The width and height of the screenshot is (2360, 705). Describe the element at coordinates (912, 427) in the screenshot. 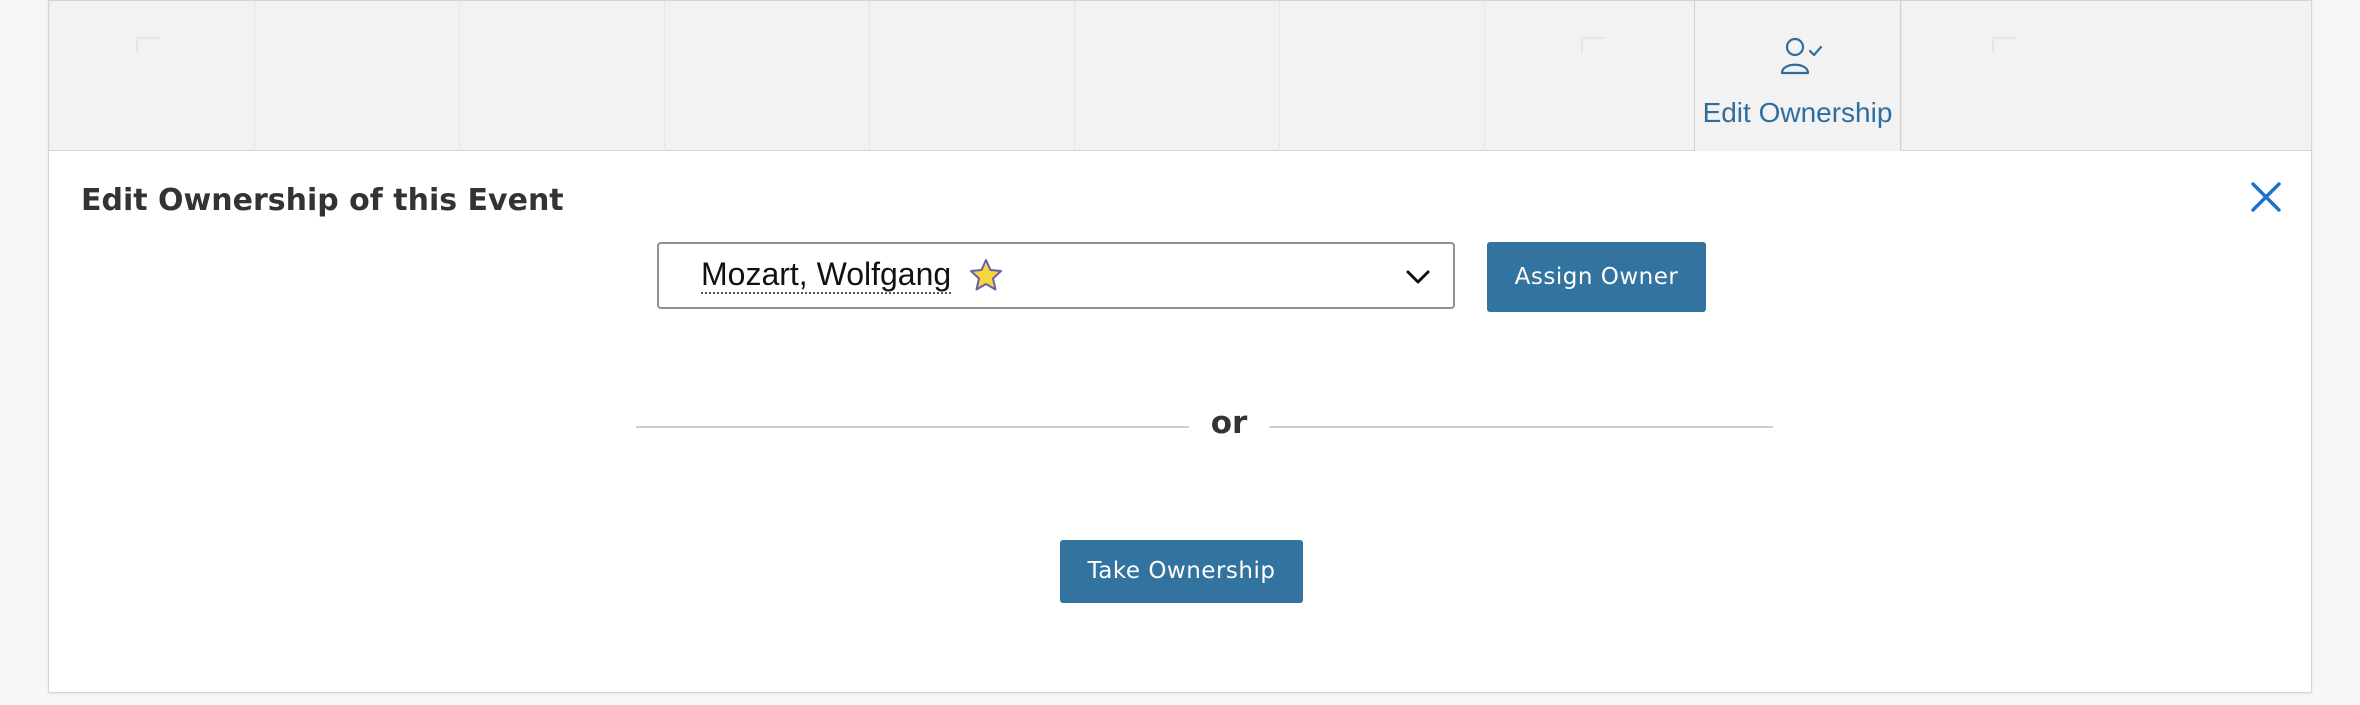

I see `divider-line-left` at that location.